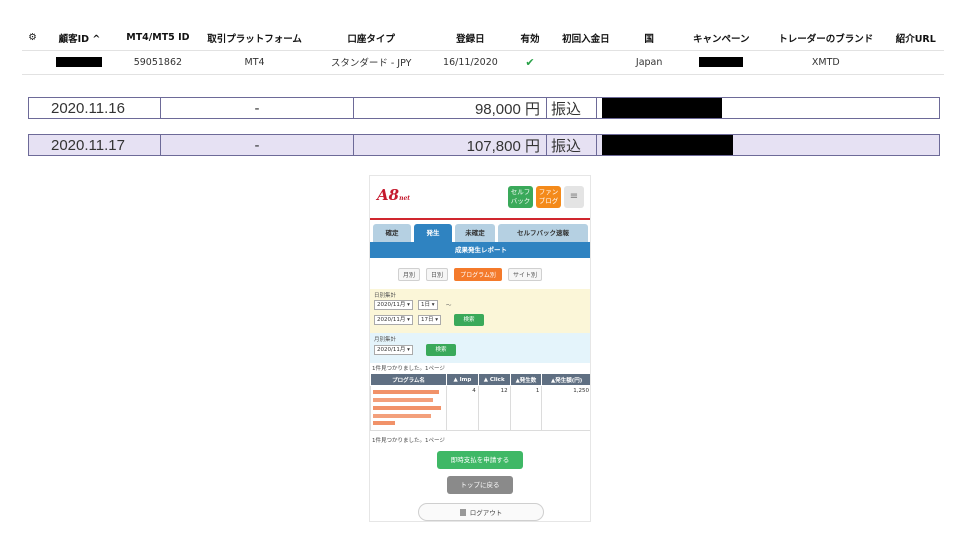 This screenshot has height=540, width=960. I want to click on deposit-amount: 107,800 円, so click(450, 145).